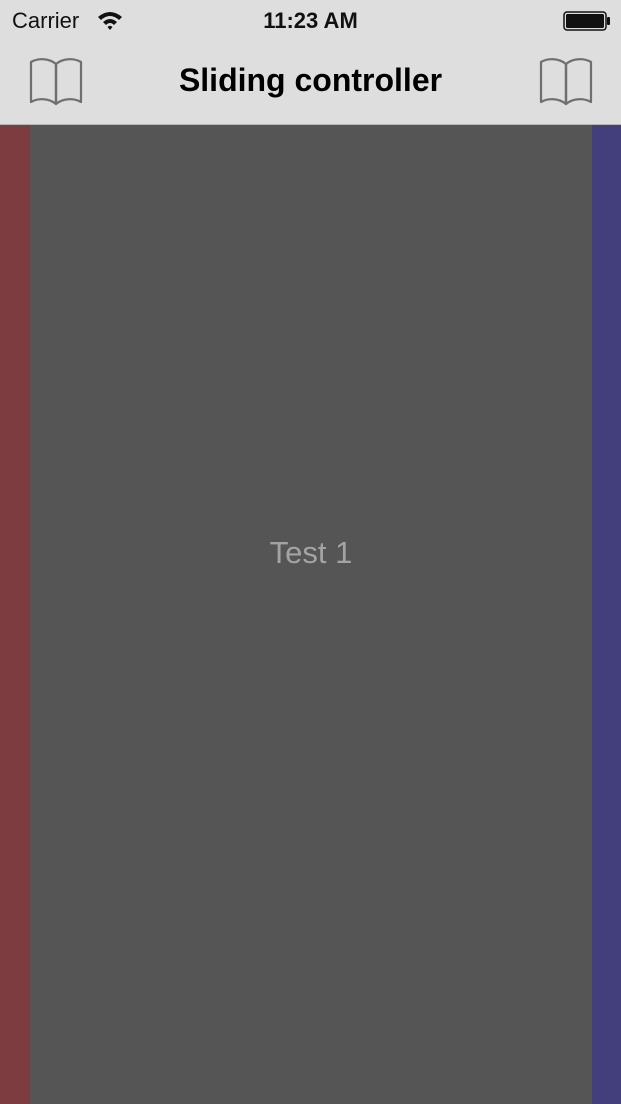 The image size is (621, 1104). I want to click on right-menu-button, so click(566, 80).